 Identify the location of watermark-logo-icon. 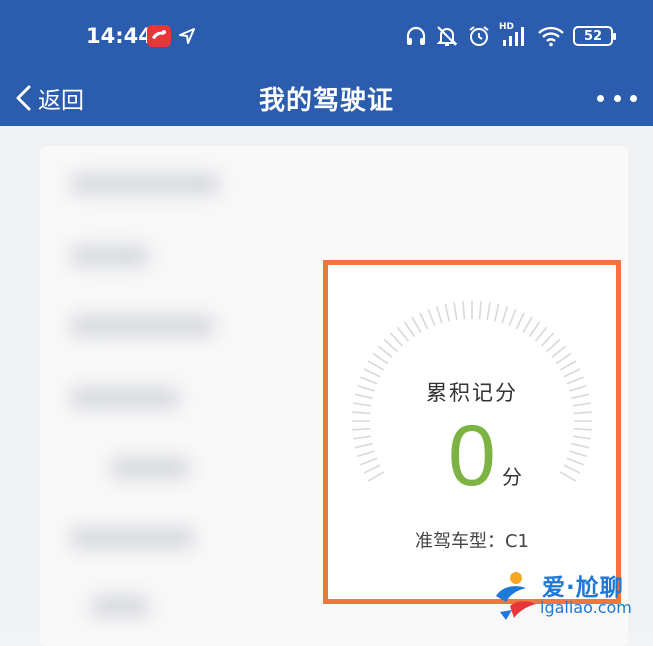
(516, 596).